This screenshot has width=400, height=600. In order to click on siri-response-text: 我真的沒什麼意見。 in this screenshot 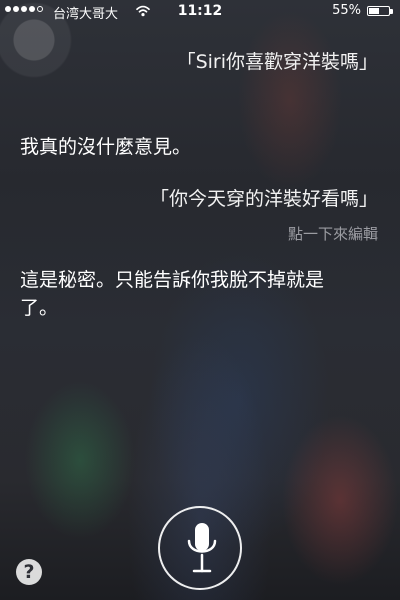, I will do `click(106, 147)`.